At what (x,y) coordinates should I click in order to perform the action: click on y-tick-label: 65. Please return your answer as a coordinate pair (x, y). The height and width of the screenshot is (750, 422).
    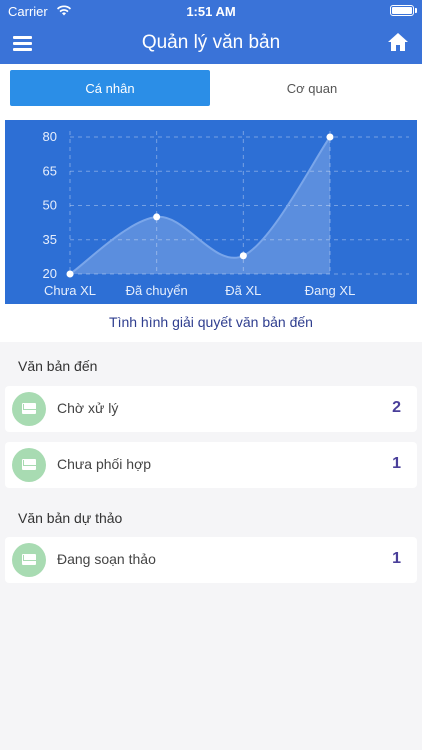
    Looking at the image, I should click on (50, 170).